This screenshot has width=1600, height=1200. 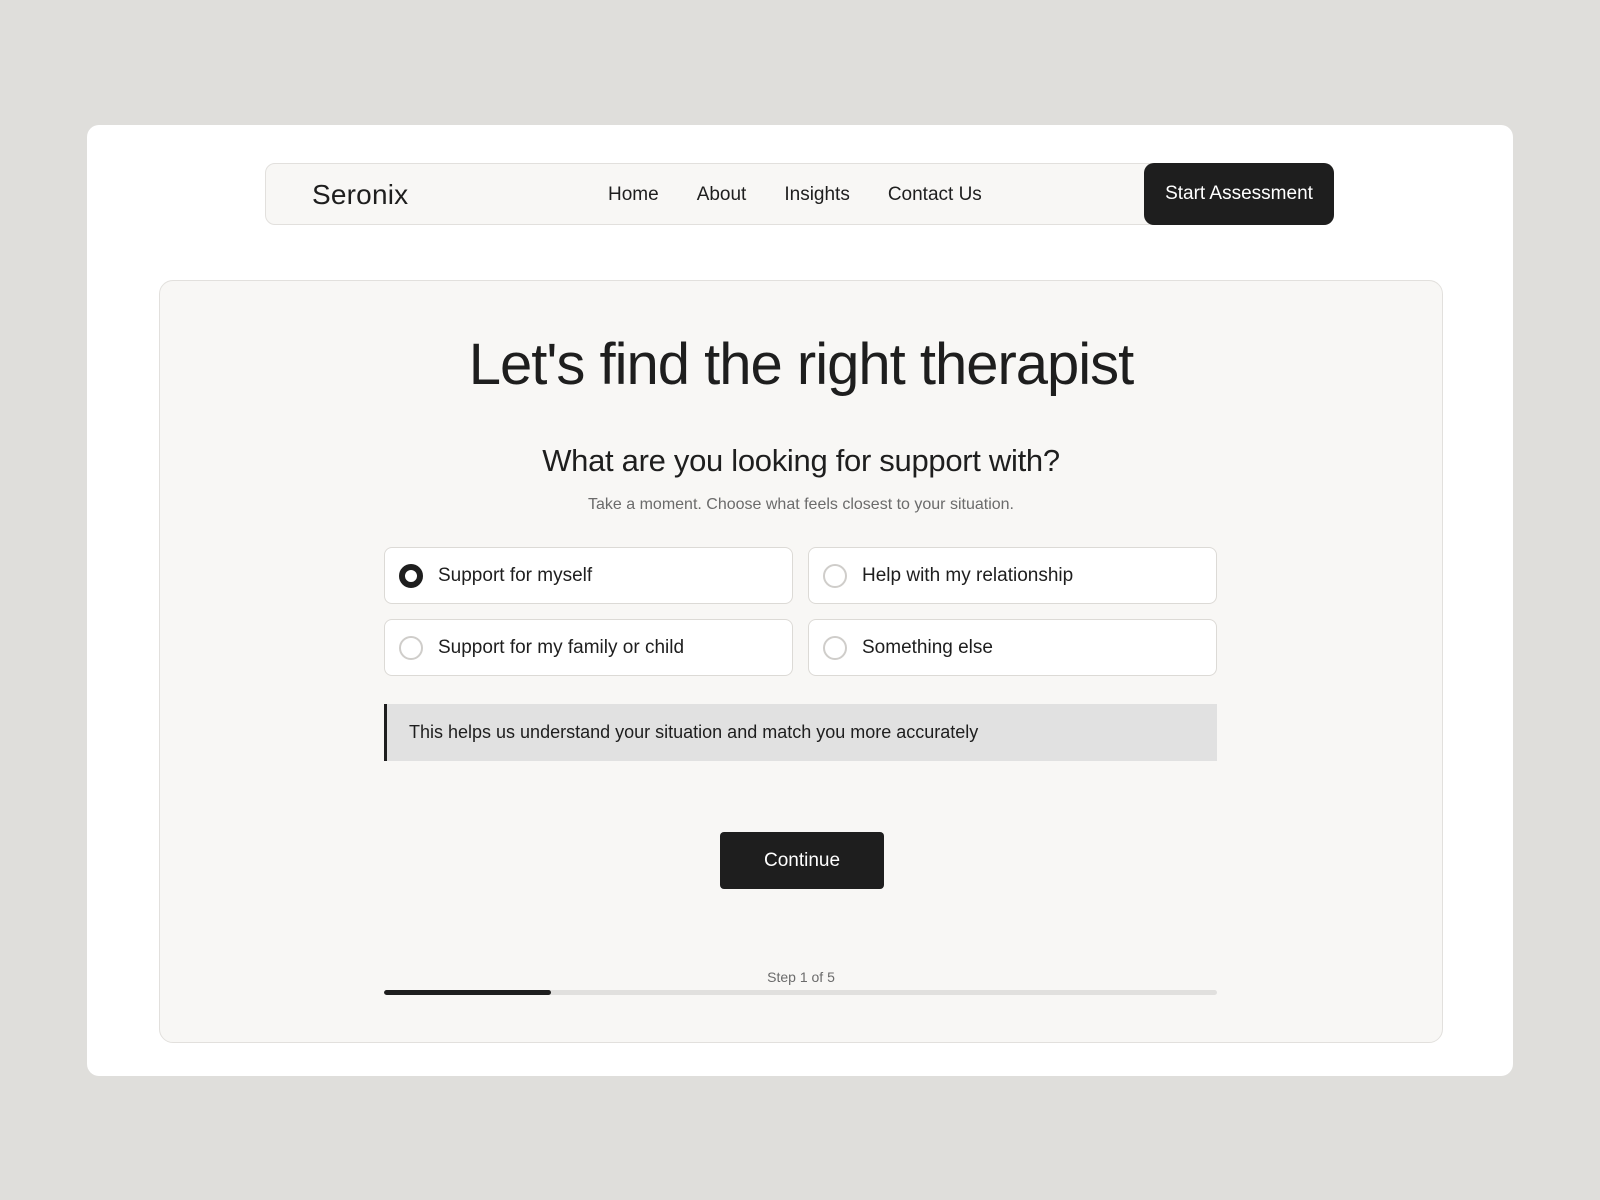 I want to click on option-support-for-myself: Support for myself, so click(x=588, y=575).